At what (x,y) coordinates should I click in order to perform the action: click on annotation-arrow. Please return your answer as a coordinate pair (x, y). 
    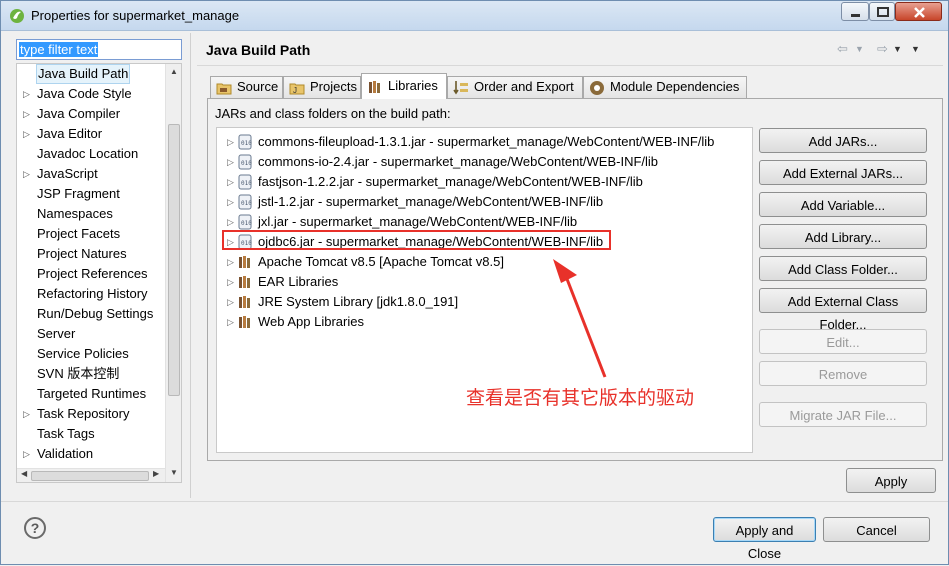
    Looking at the image, I should click on (580, 318).